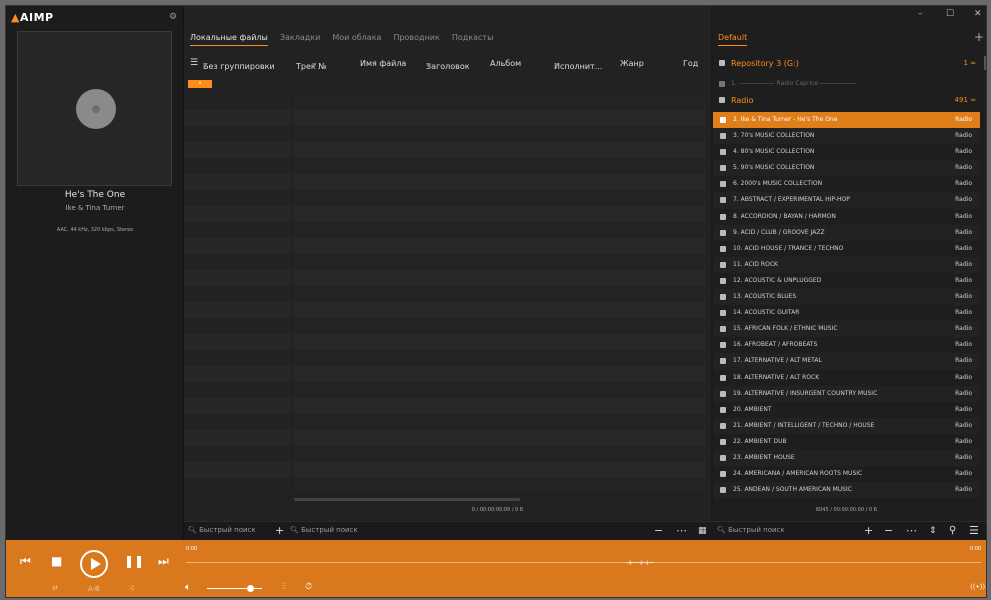  I want to click on more-icon: ⋯, so click(681, 530).